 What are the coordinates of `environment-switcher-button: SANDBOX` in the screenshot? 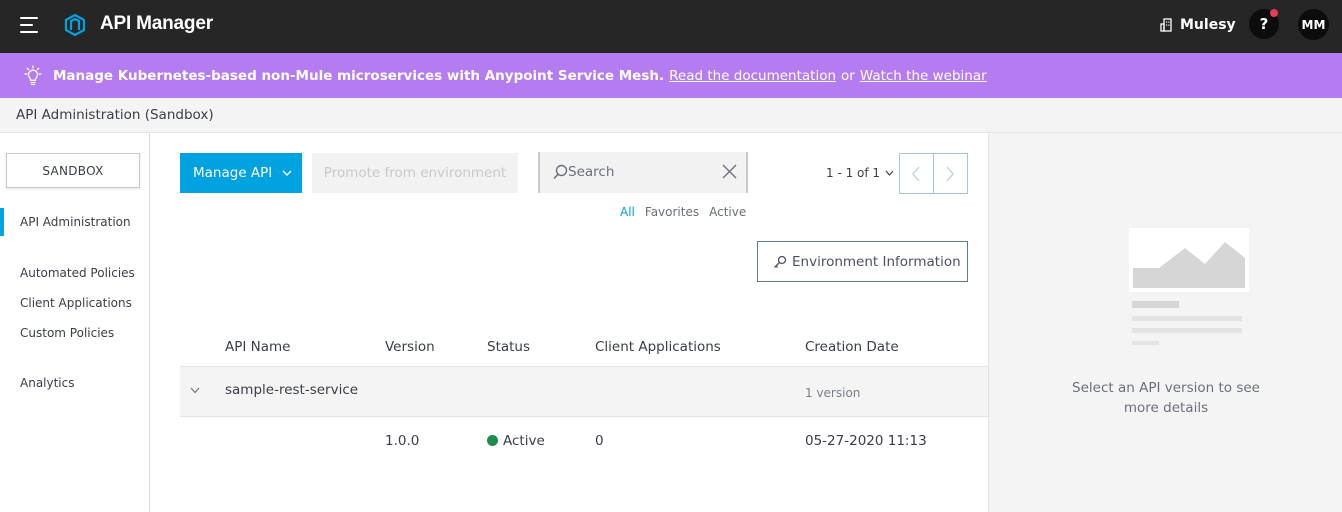 It's located at (73, 170).